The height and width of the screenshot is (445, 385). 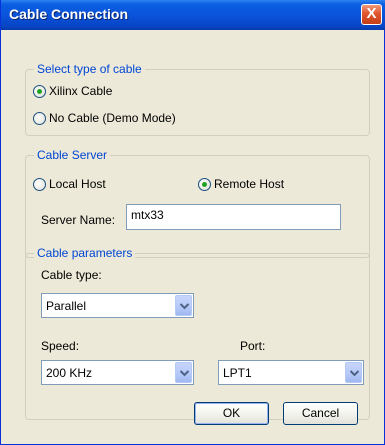 I want to click on cable-params-legend: Cable parameters, so click(x=85, y=253).